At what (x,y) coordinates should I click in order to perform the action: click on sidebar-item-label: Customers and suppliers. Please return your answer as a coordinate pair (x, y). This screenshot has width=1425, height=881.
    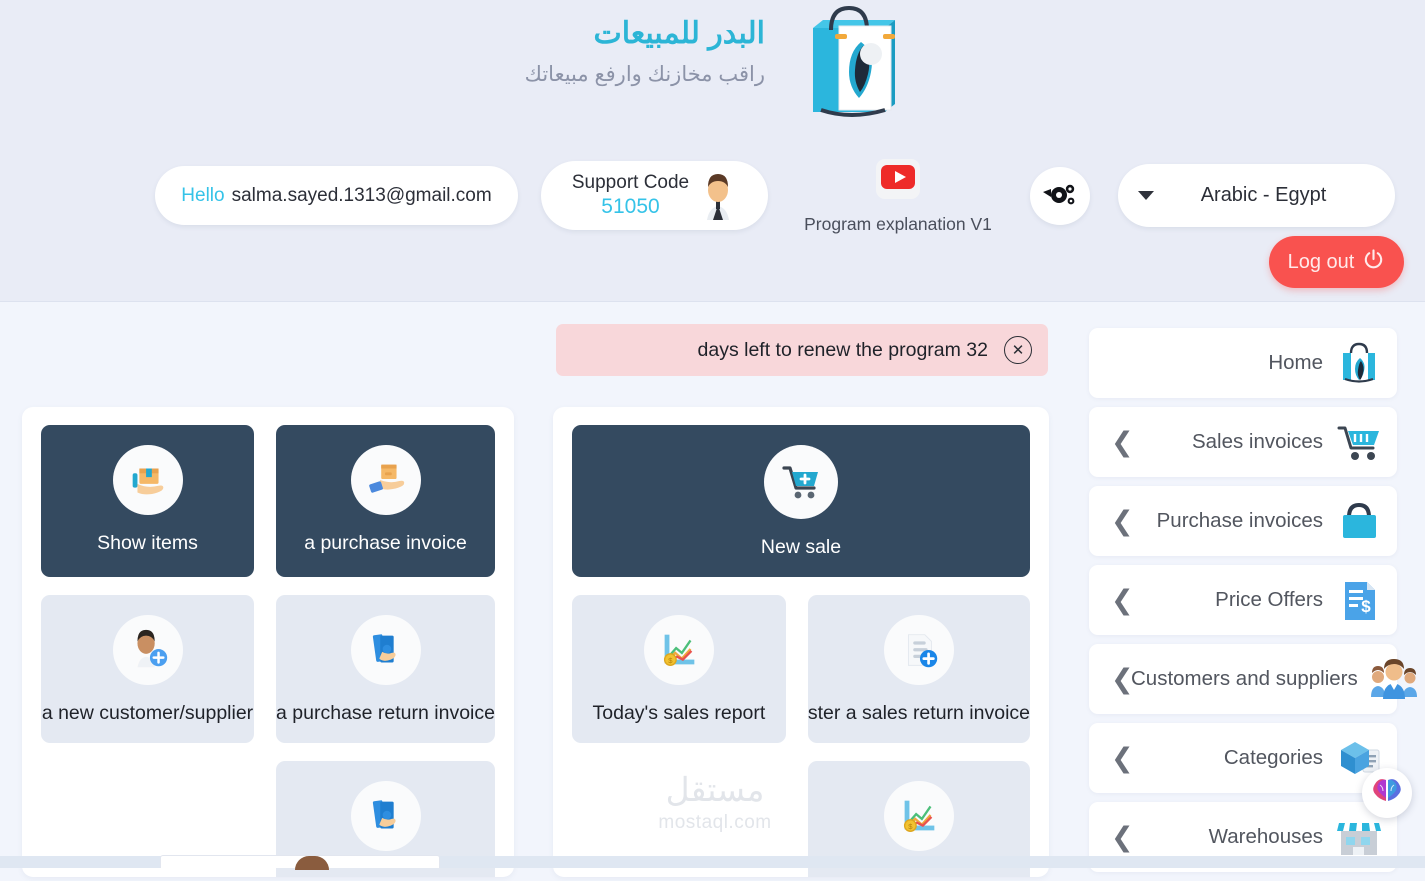
    Looking at the image, I should click on (1244, 678).